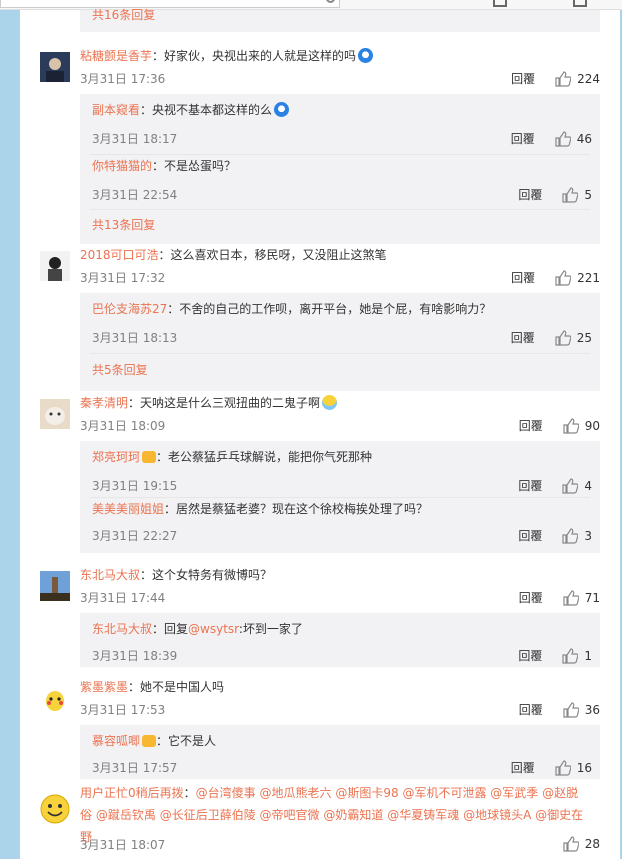  I want to click on inbox-icon, so click(500, 3).